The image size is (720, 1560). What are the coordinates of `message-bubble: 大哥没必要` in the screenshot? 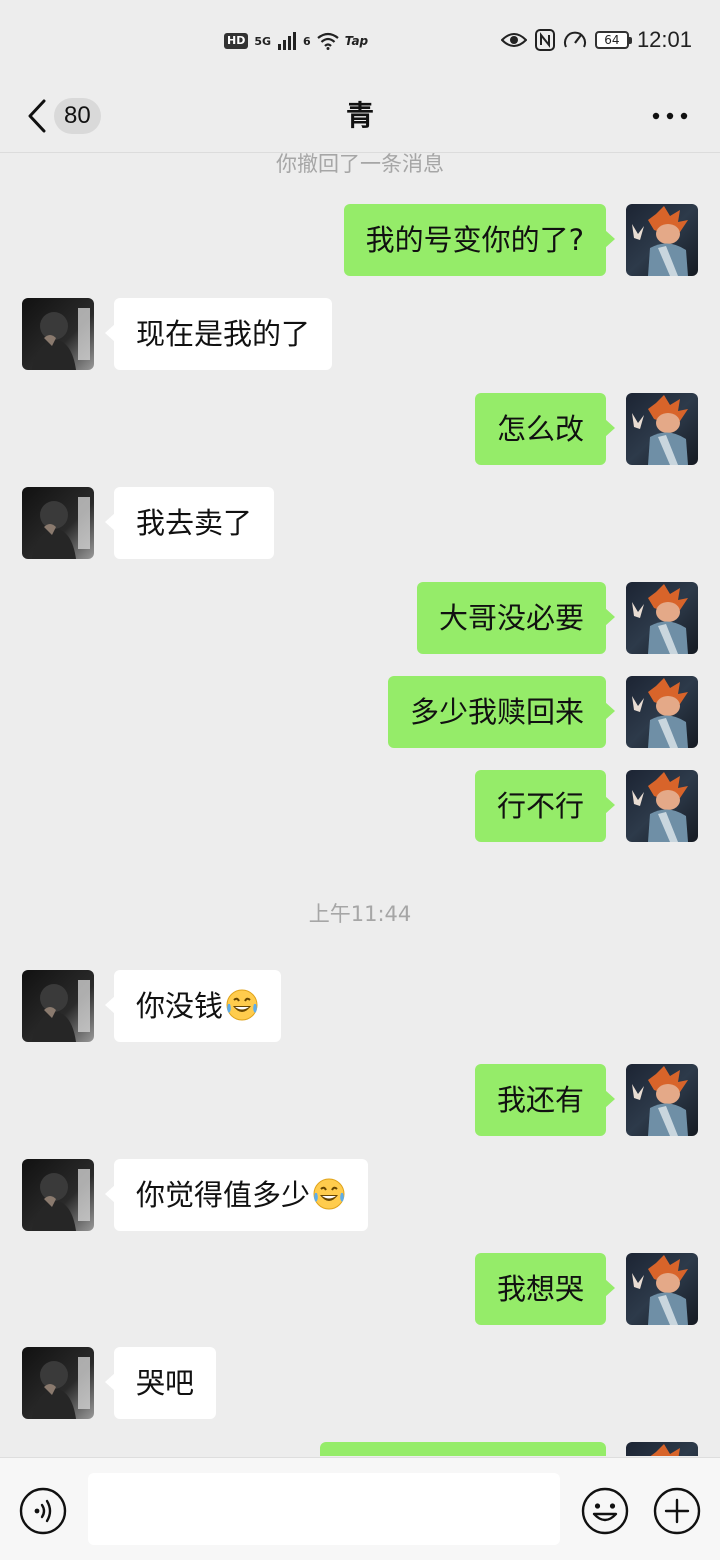 It's located at (516, 618).